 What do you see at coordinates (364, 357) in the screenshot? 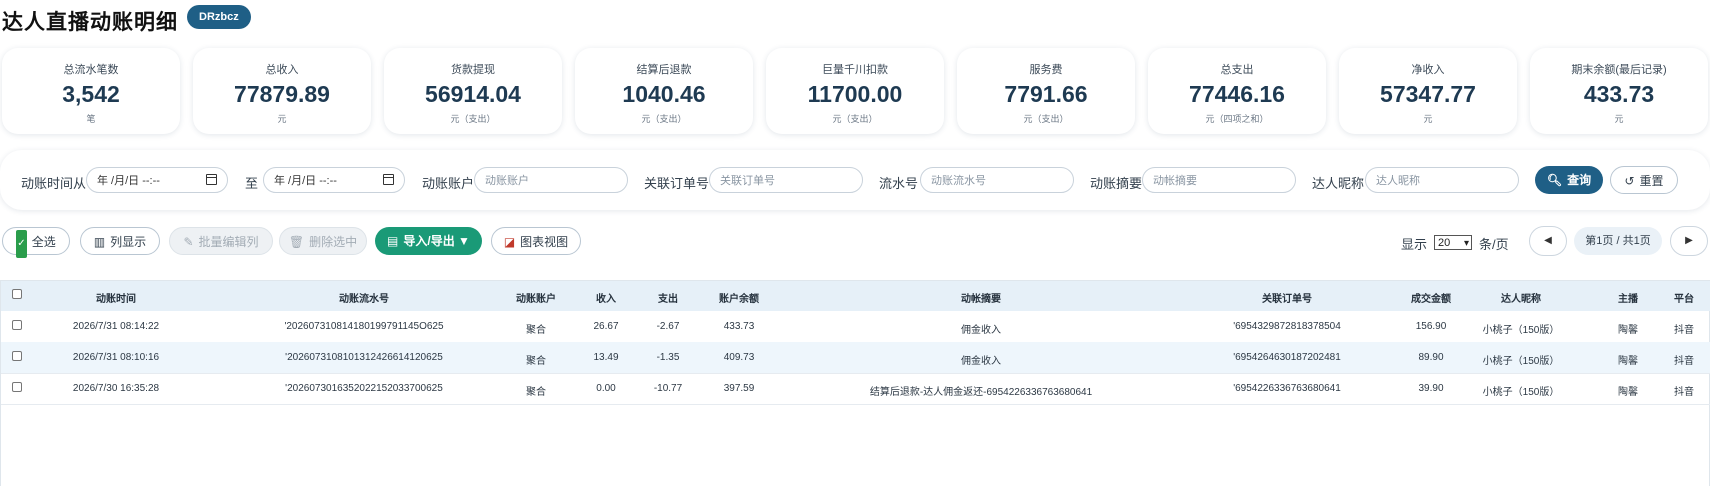
I see `cell-serial: '2026073108101312426614120625` at bounding box center [364, 357].